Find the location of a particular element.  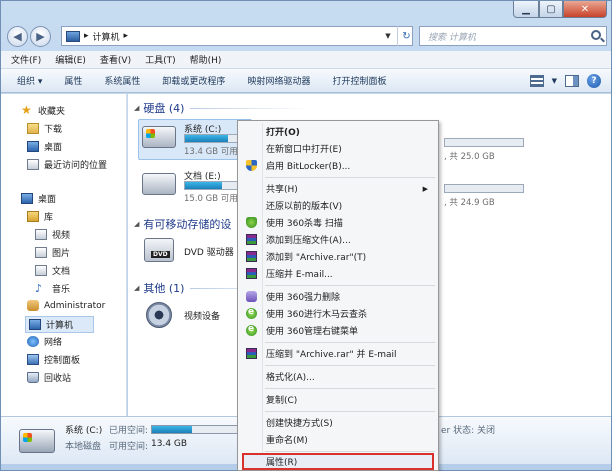

nav-recent: 最近访问的位置 is located at coordinates (67, 164).